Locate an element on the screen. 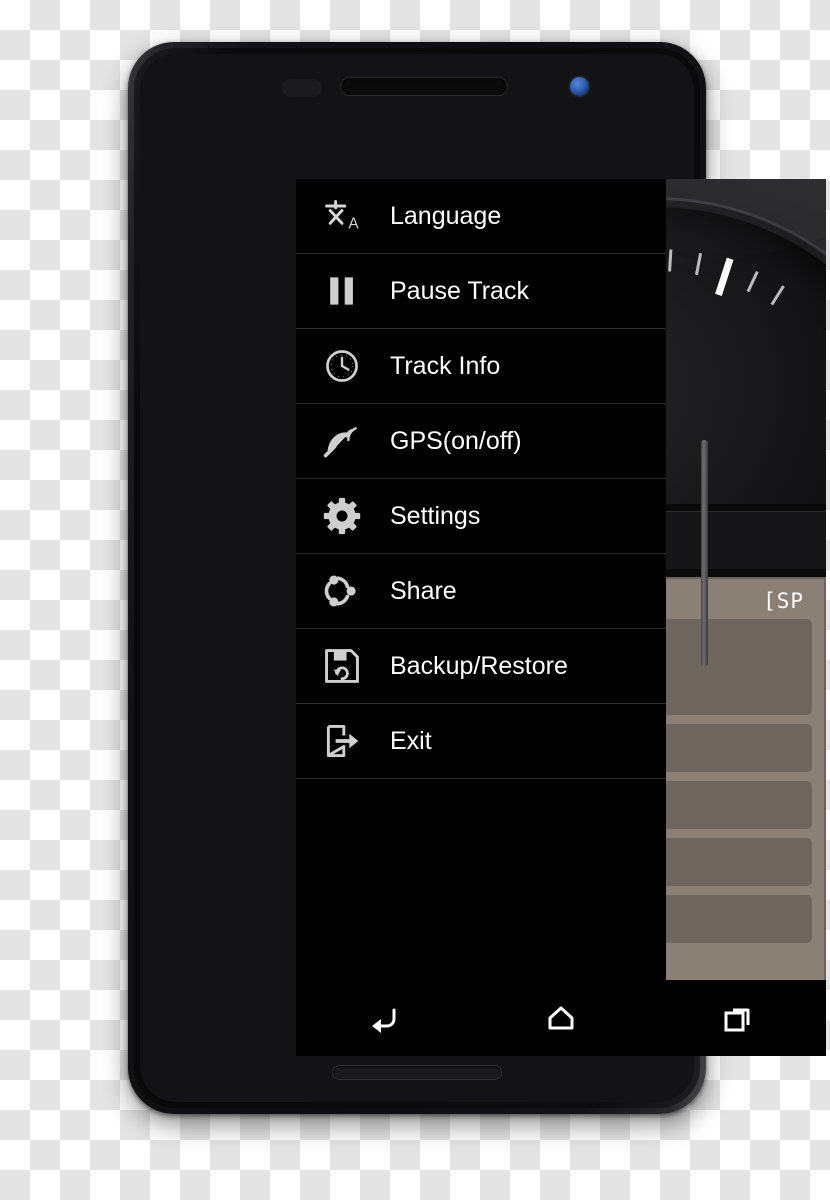  home-button is located at coordinates (561, 1018).